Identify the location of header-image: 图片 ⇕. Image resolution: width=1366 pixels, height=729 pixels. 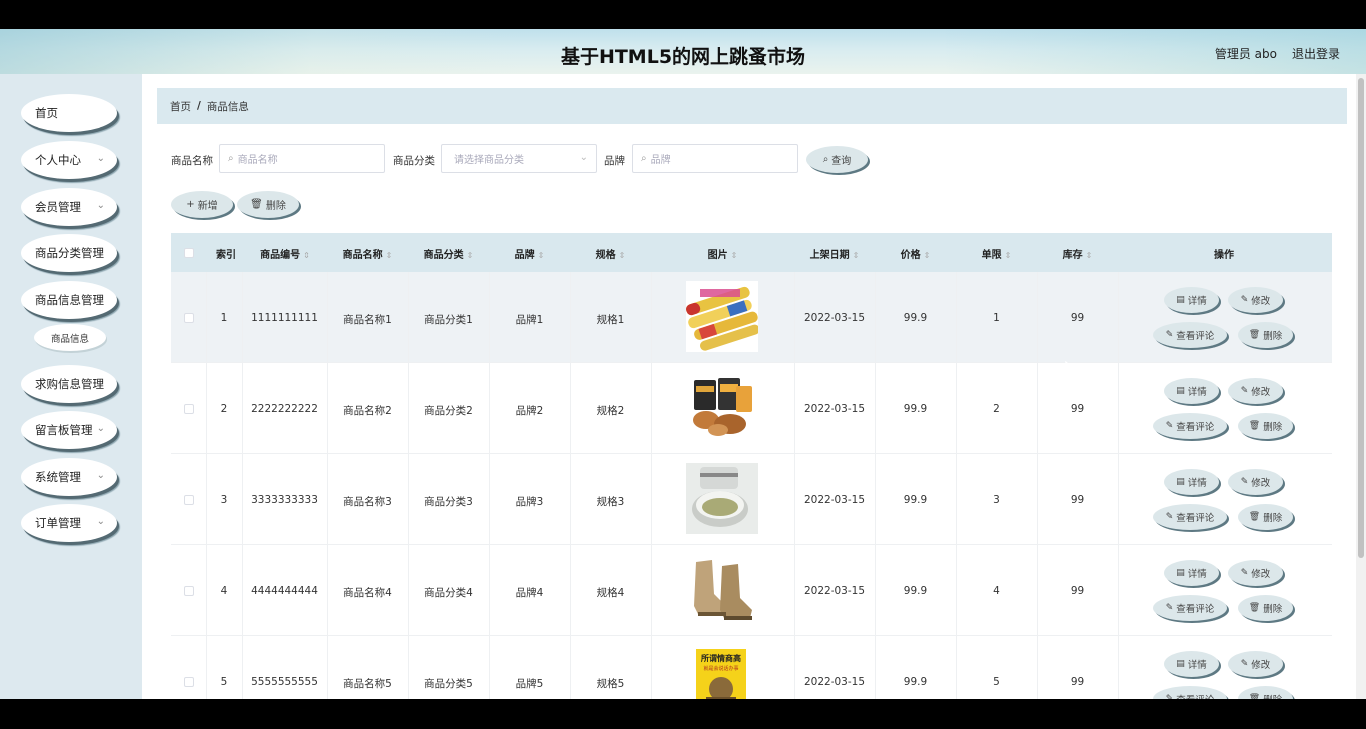
(722, 253).